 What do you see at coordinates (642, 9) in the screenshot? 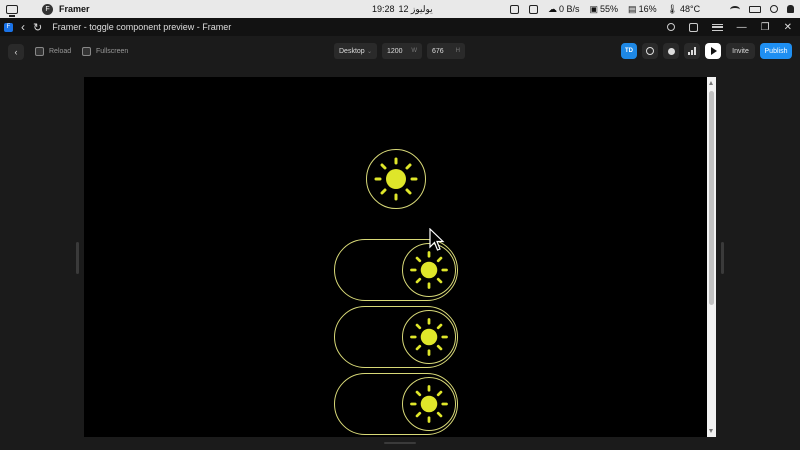
I see `memory-usage: ▤ 16%` at bounding box center [642, 9].